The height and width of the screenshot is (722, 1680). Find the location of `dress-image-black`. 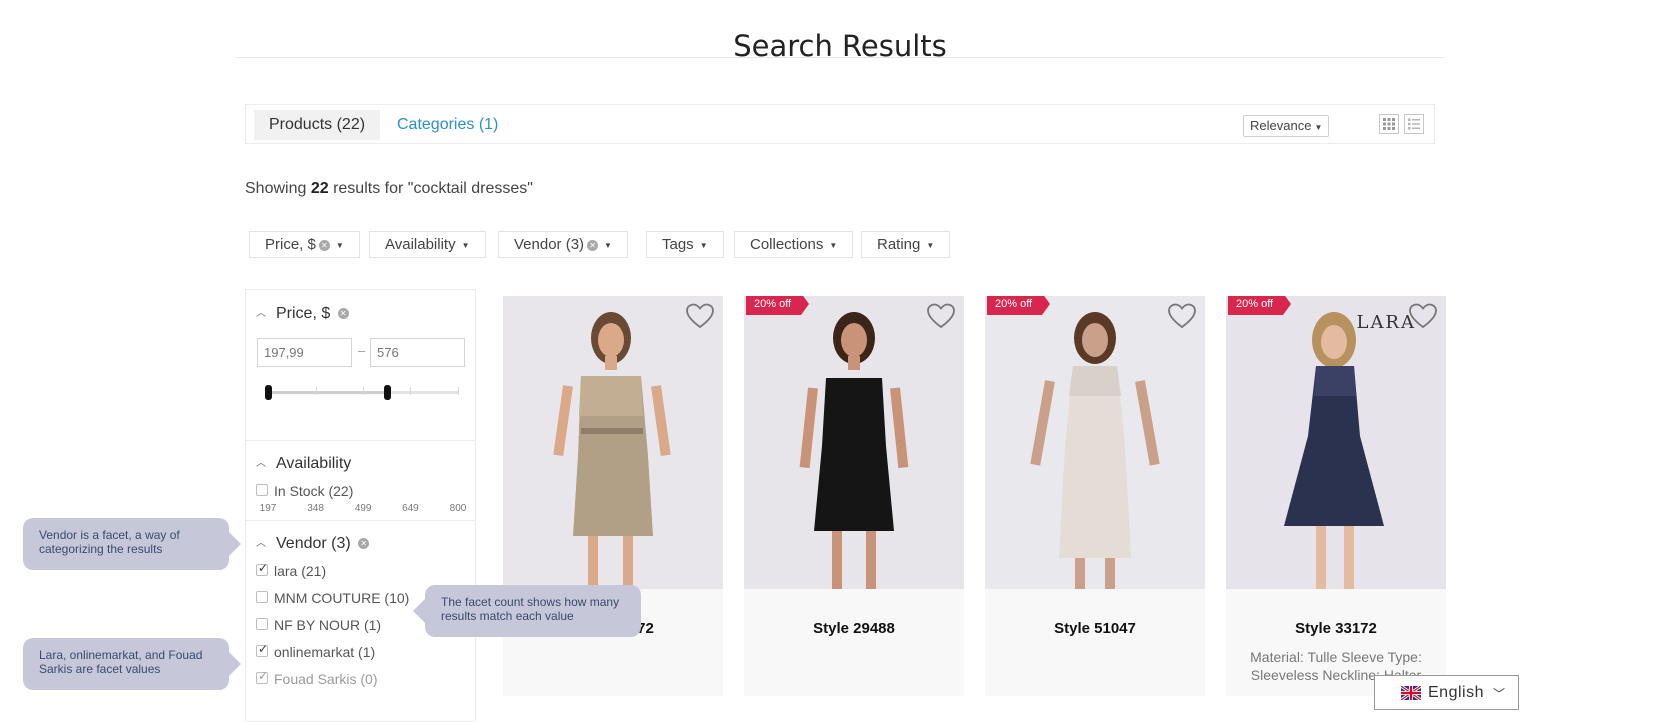

dress-image-black is located at coordinates (854, 442).